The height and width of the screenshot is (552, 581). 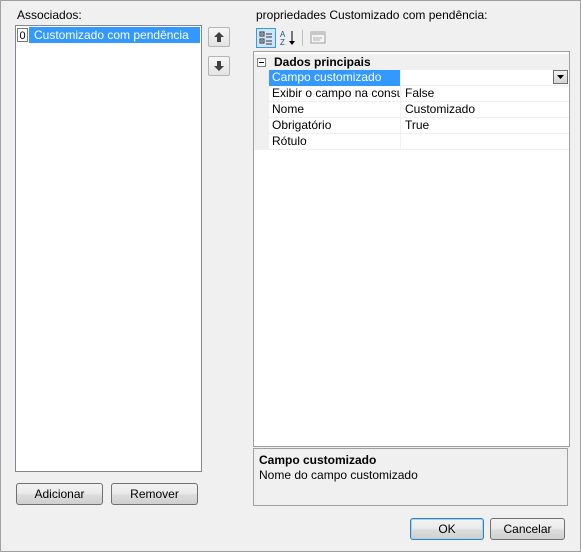 I want to click on ok-button: OK, so click(x=447, y=529).